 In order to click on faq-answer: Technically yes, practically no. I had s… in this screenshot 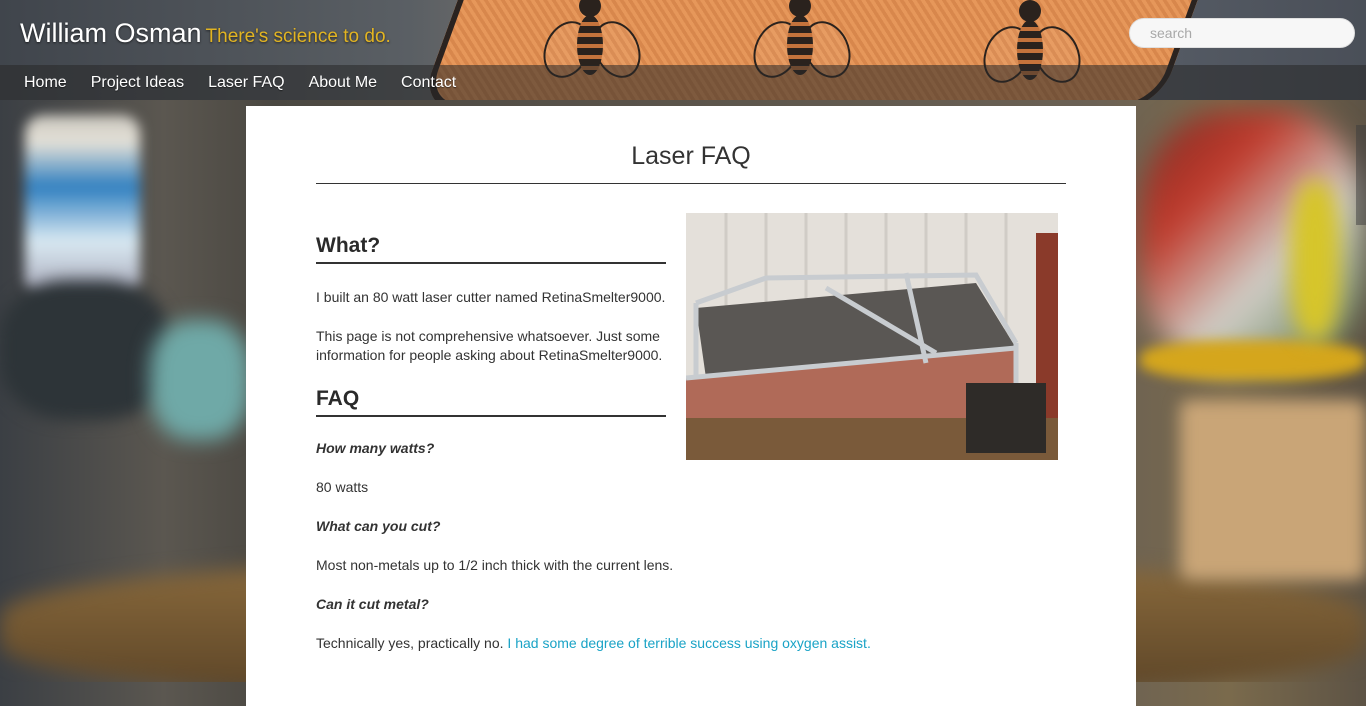, I will do `click(616, 643)`.